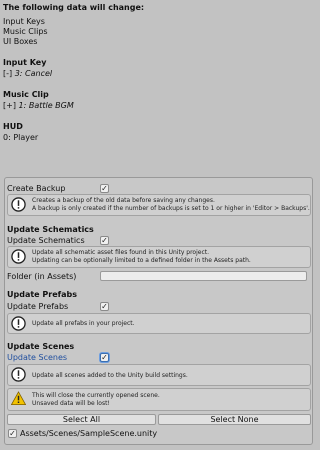 Image resolution: width=320 pixels, height=450 pixels. I want to click on input-key-entry: [-] 3: Cancel, so click(27, 74).